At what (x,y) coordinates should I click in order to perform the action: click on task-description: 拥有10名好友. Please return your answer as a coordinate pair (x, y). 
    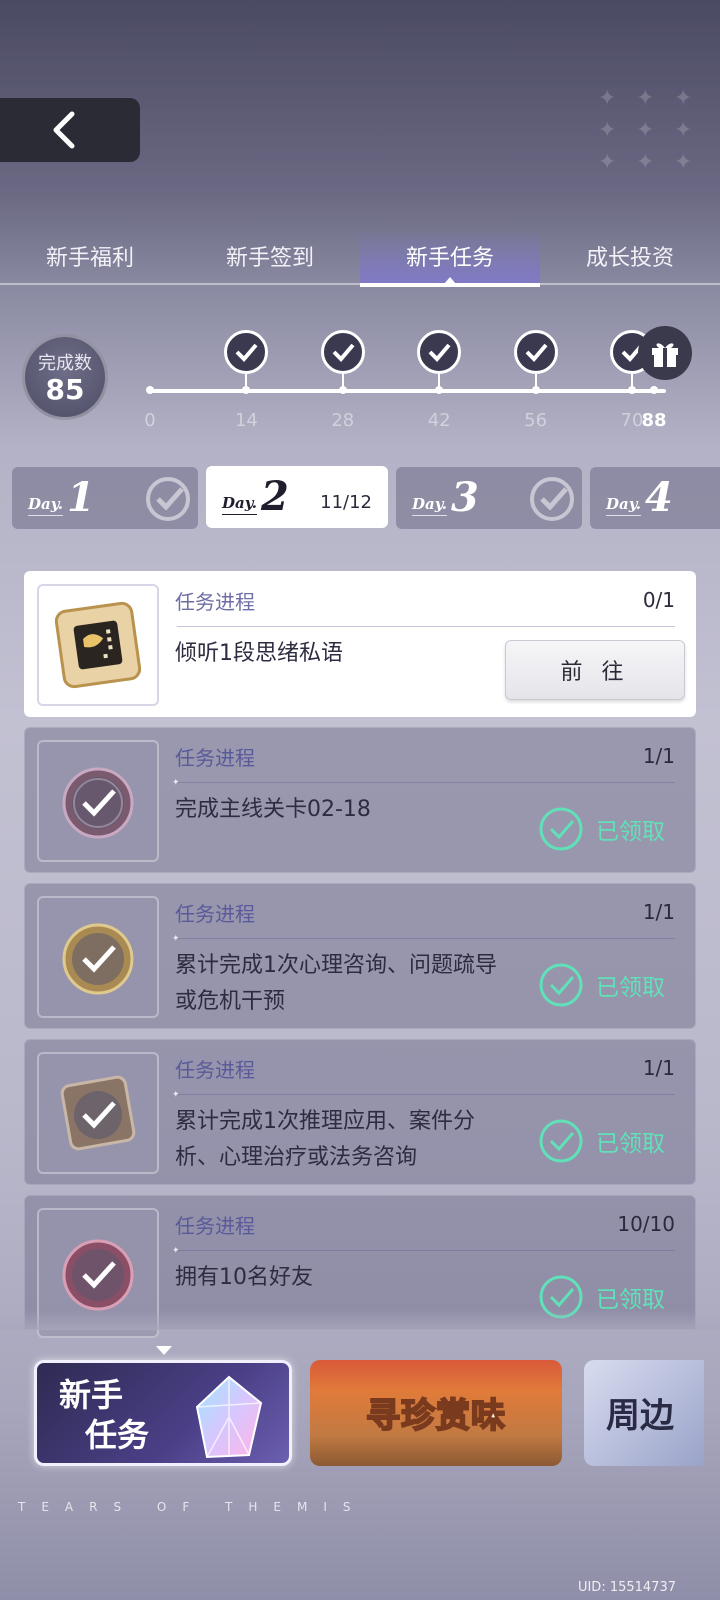
    Looking at the image, I should click on (244, 1277).